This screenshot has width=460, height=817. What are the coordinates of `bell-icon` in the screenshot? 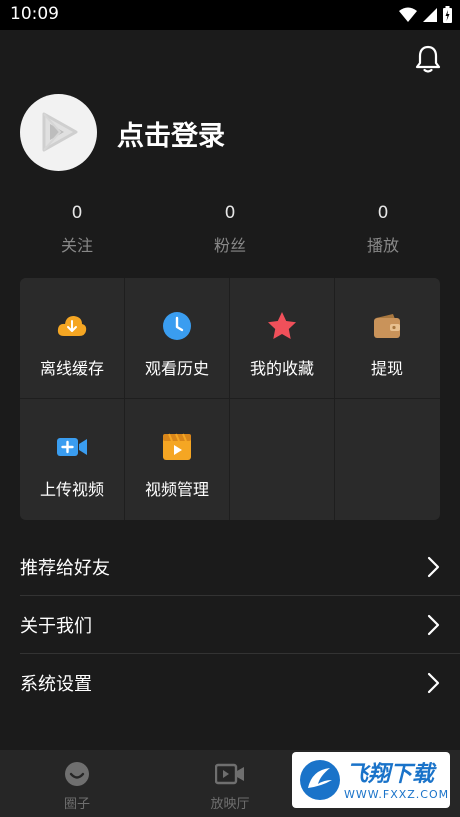 It's located at (428, 59).